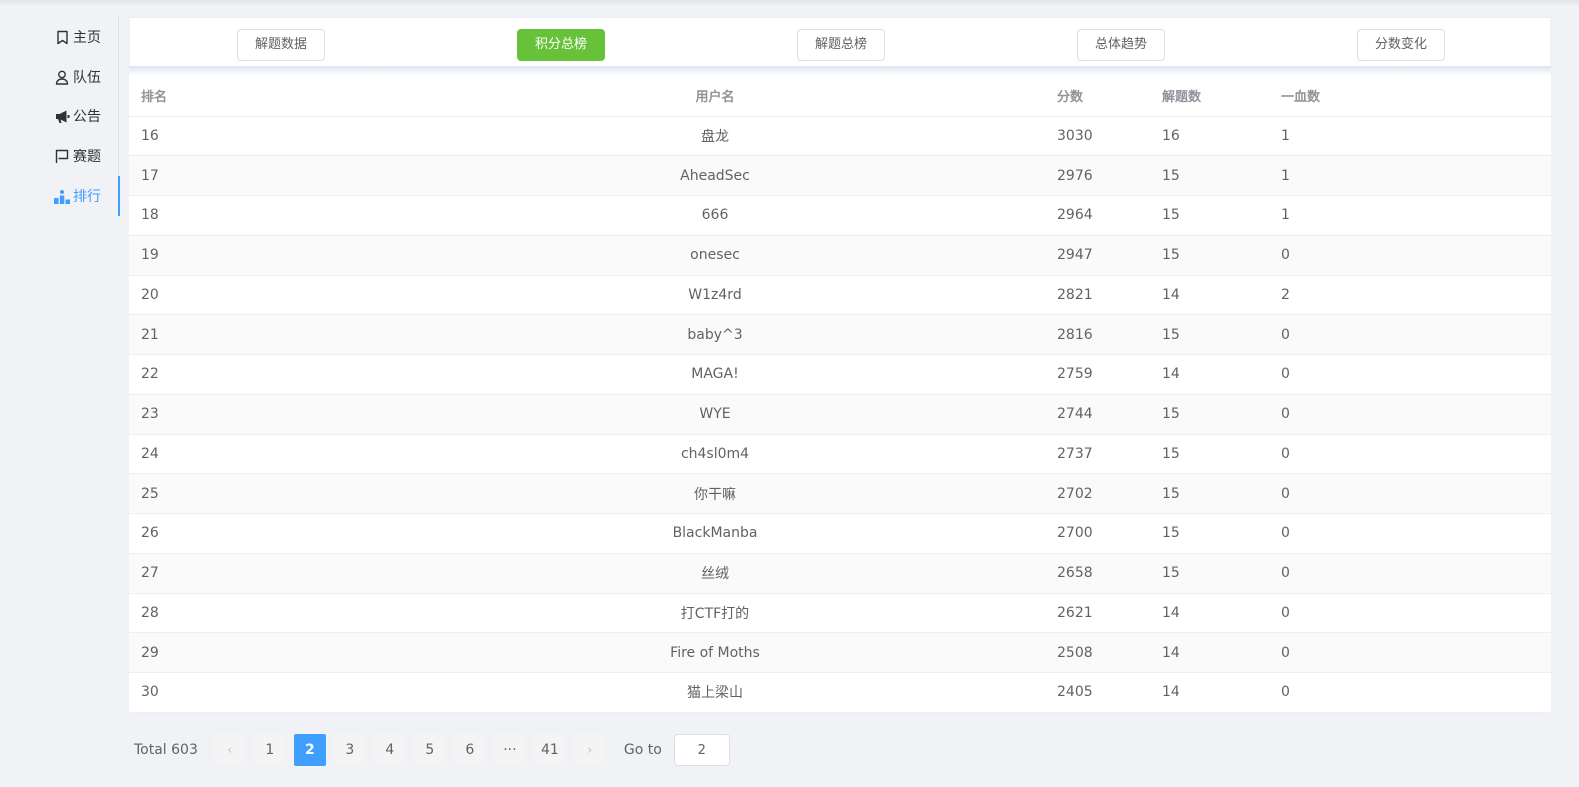  What do you see at coordinates (840, 255) in the screenshot?
I see `table-row: 19 onesec 2947 15 0` at bounding box center [840, 255].